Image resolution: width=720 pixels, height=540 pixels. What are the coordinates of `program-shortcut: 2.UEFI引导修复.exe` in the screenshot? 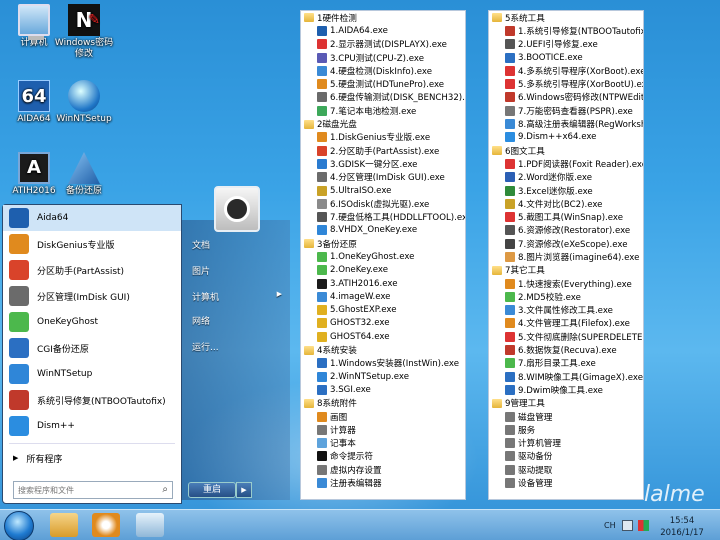 It's located at (566, 44).